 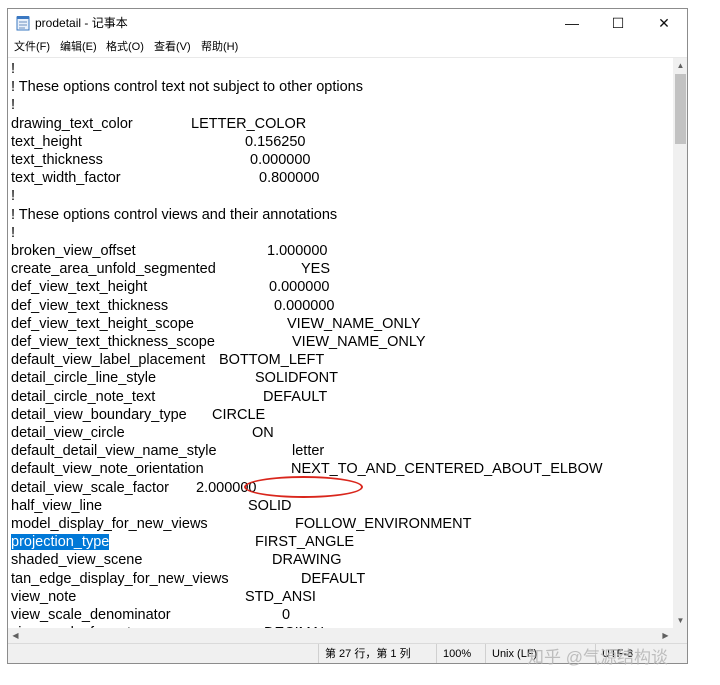 What do you see at coordinates (91, 615) in the screenshot?
I see `line-key: view_scale_denominator` at bounding box center [91, 615].